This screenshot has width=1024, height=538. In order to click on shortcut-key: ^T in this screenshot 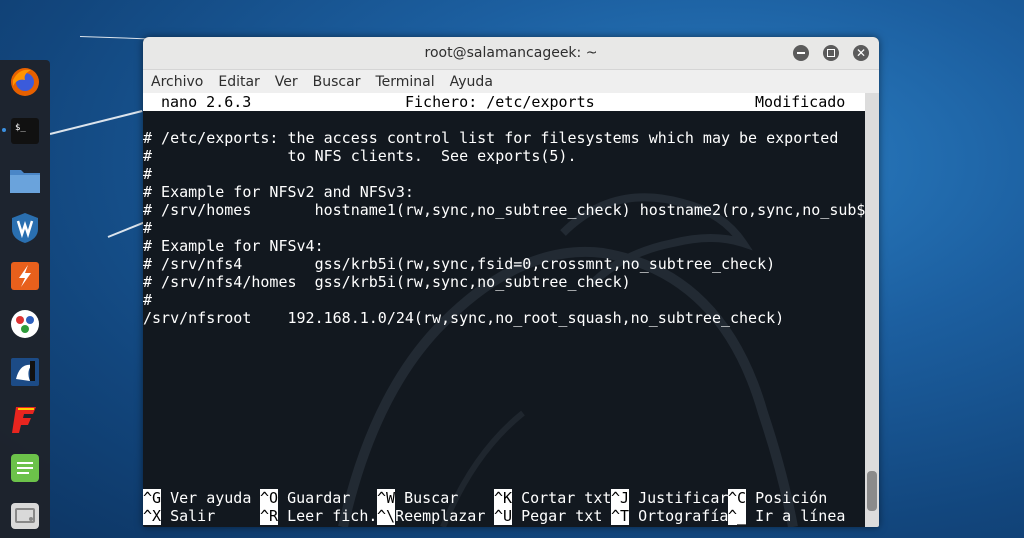, I will do `click(620, 516)`.